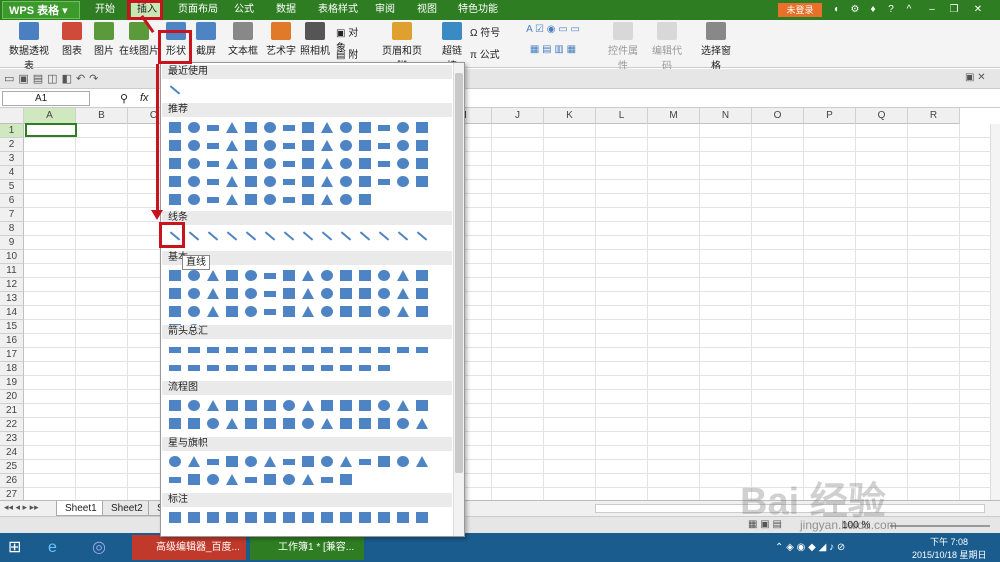 Image resolution: width=1000 pixels, height=562 pixels. I want to click on online-picture-button: 在线图片, so click(139, 39).